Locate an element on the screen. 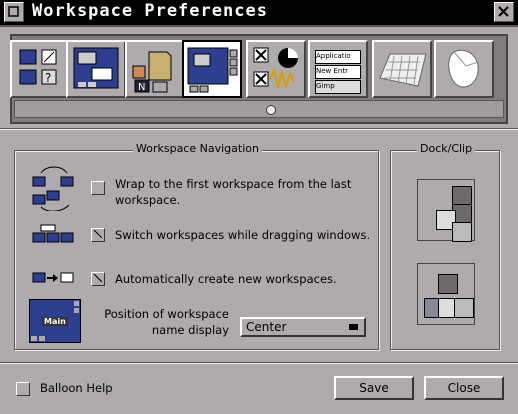  position-label: Position of workspace name display is located at coordinates (166, 322).